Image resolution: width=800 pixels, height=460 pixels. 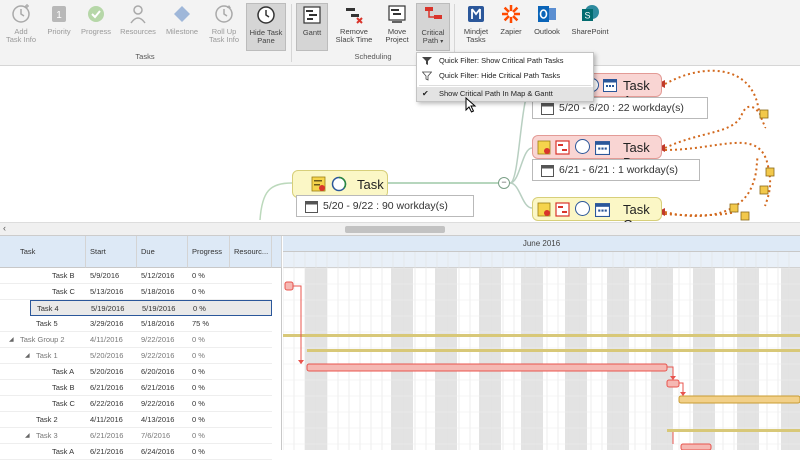 I want to click on critical-path-dropdown-arrow: ▾, so click(x=442, y=42).